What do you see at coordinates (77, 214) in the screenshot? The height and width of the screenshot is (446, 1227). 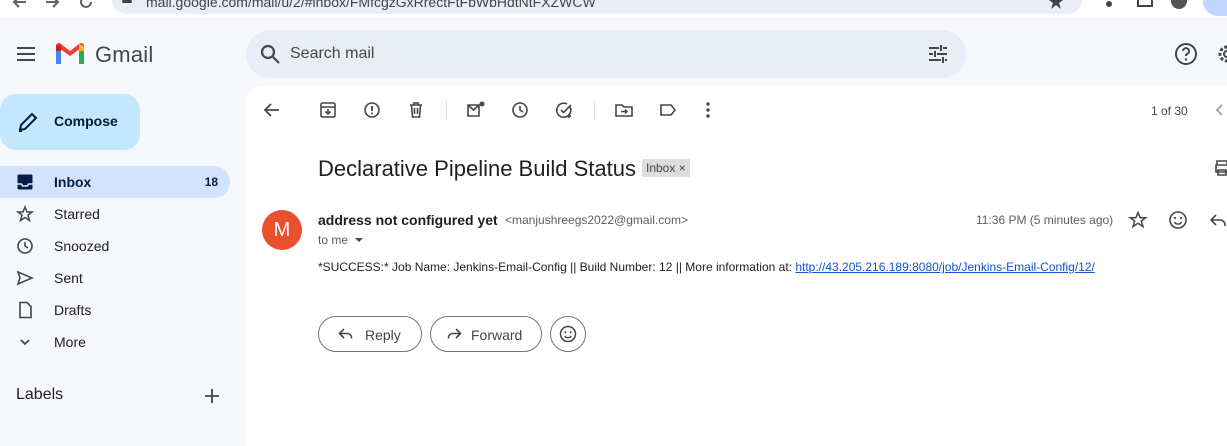 I see `sidebar-item-label: Starred` at bounding box center [77, 214].